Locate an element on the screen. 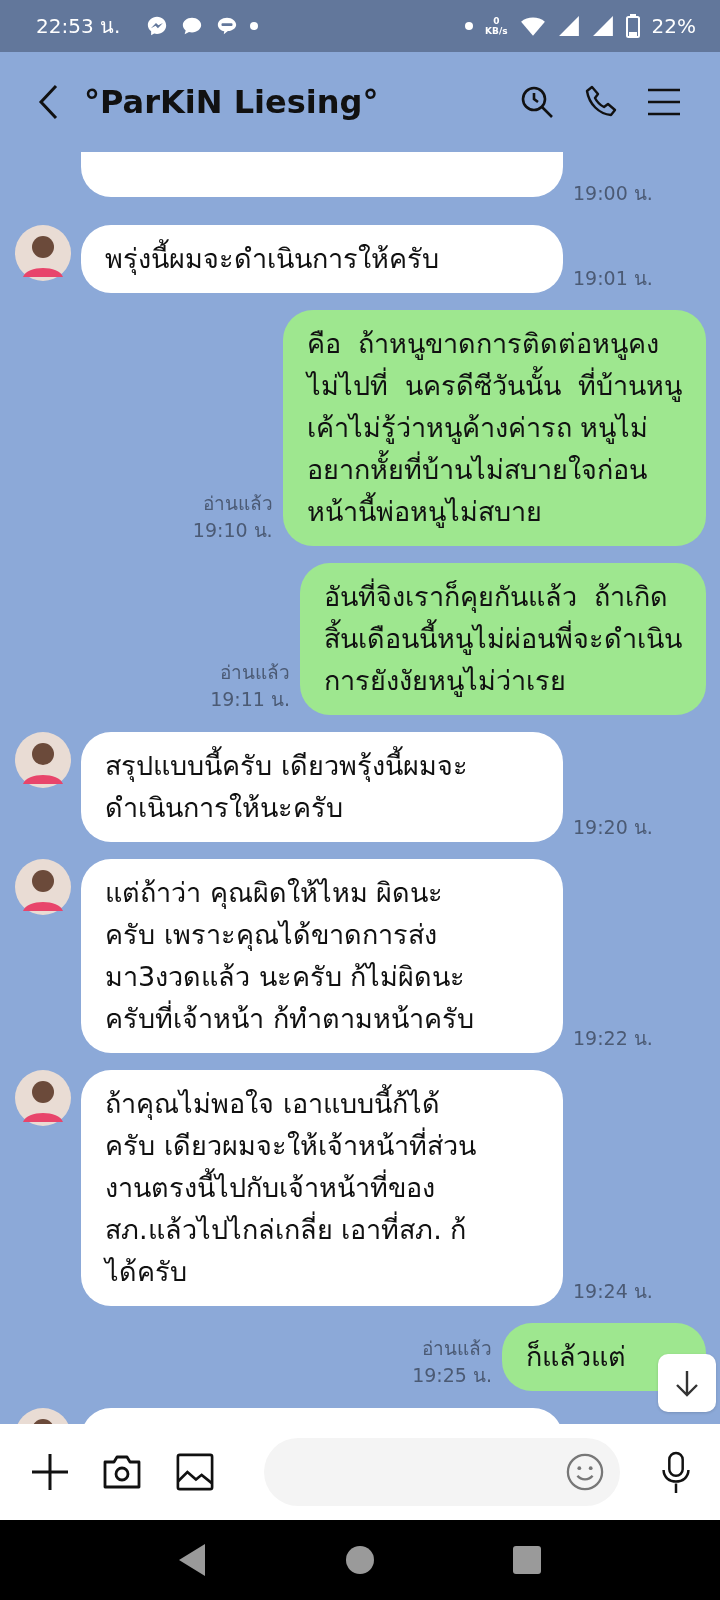  message-time: 19:00 น. is located at coordinates (613, 193).